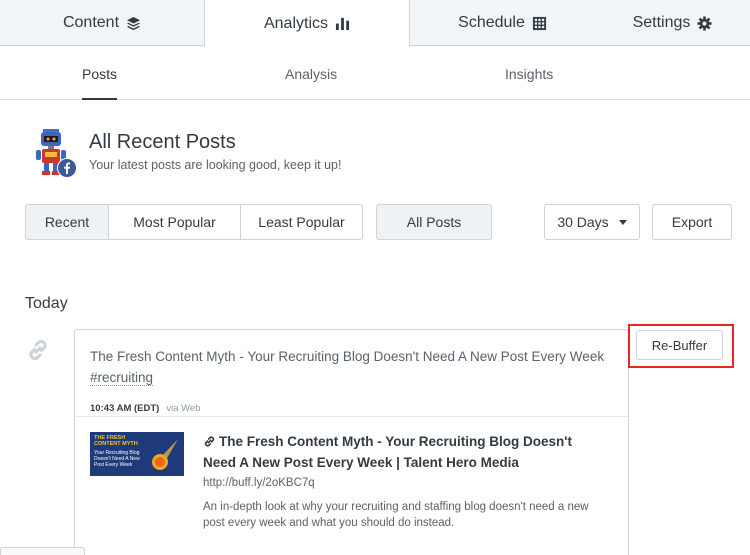 The width and height of the screenshot is (750, 555). Describe the element at coordinates (42, 551) in the screenshot. I see `bottom-tab` at that location.